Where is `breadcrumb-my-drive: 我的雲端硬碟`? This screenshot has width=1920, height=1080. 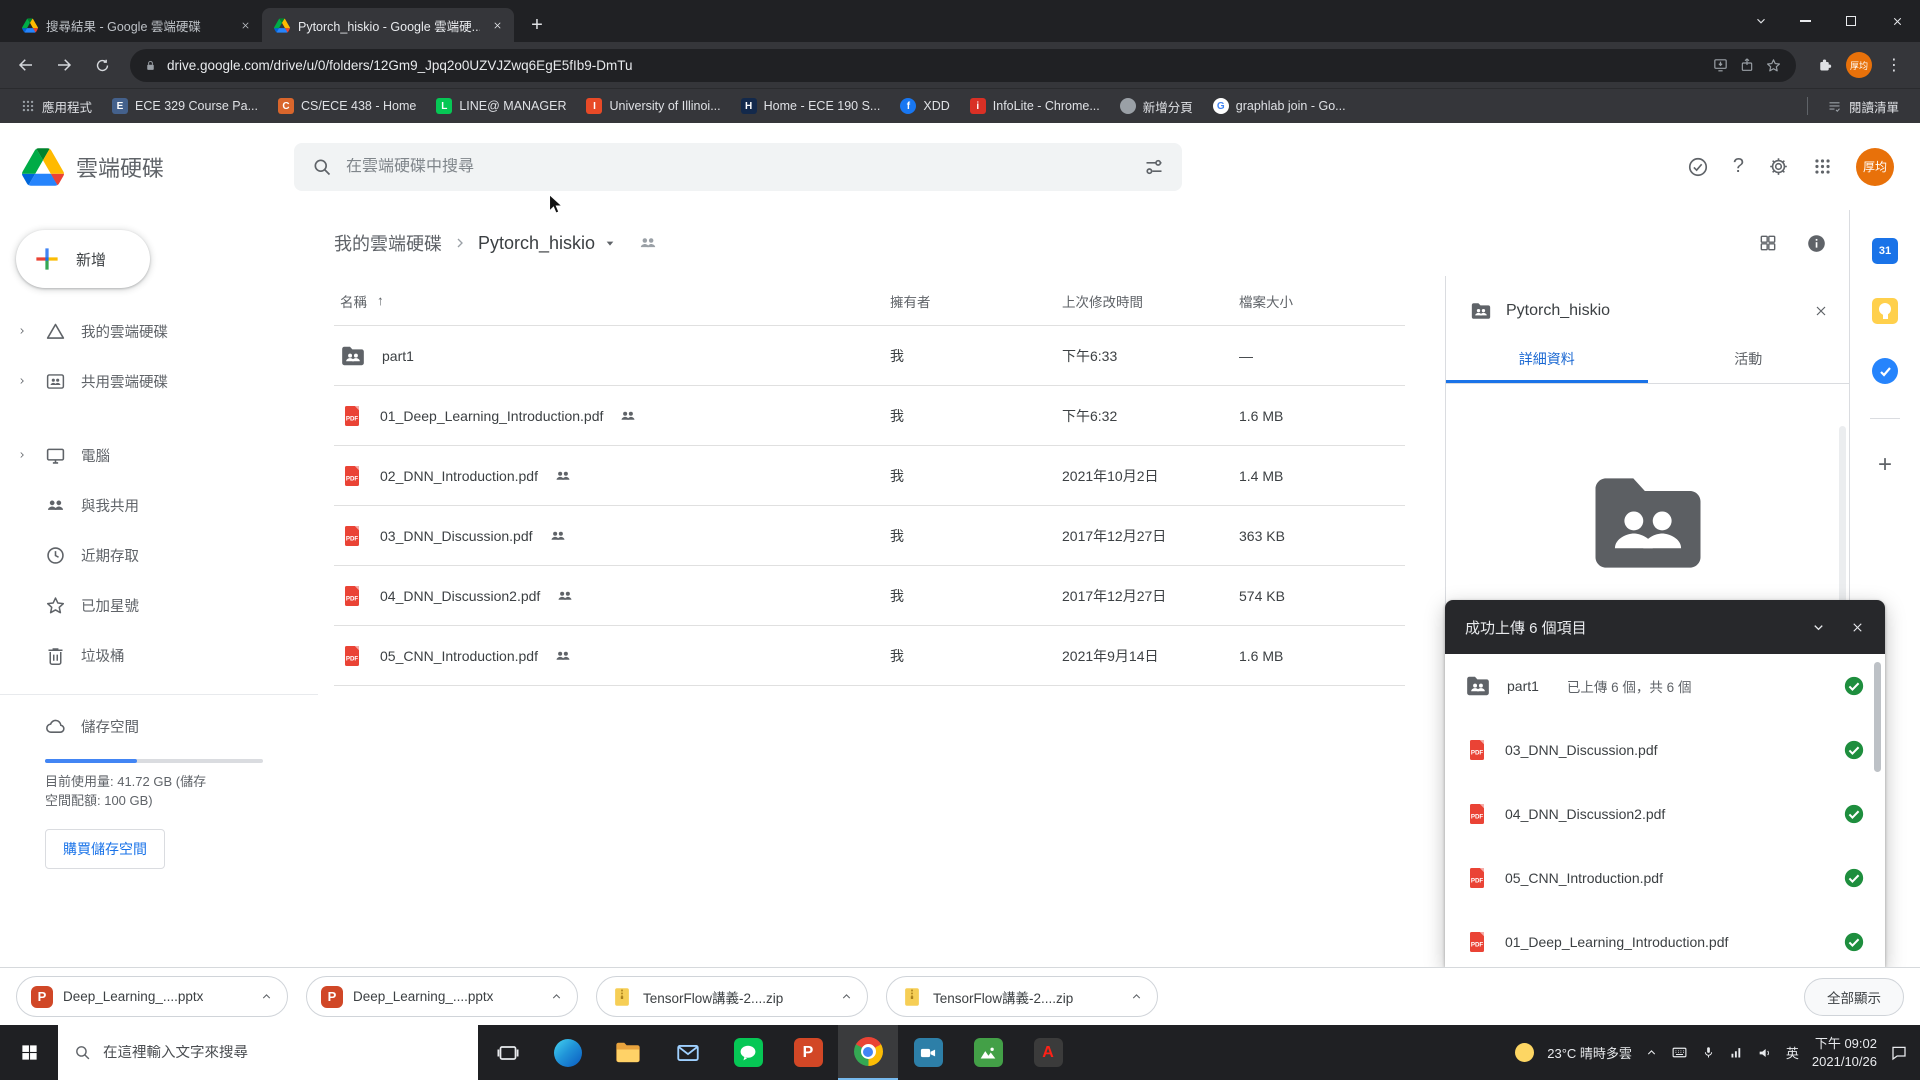 breadcrumb-my-drive: 我的雲端硬碟 is located at coordinates (388, 243).